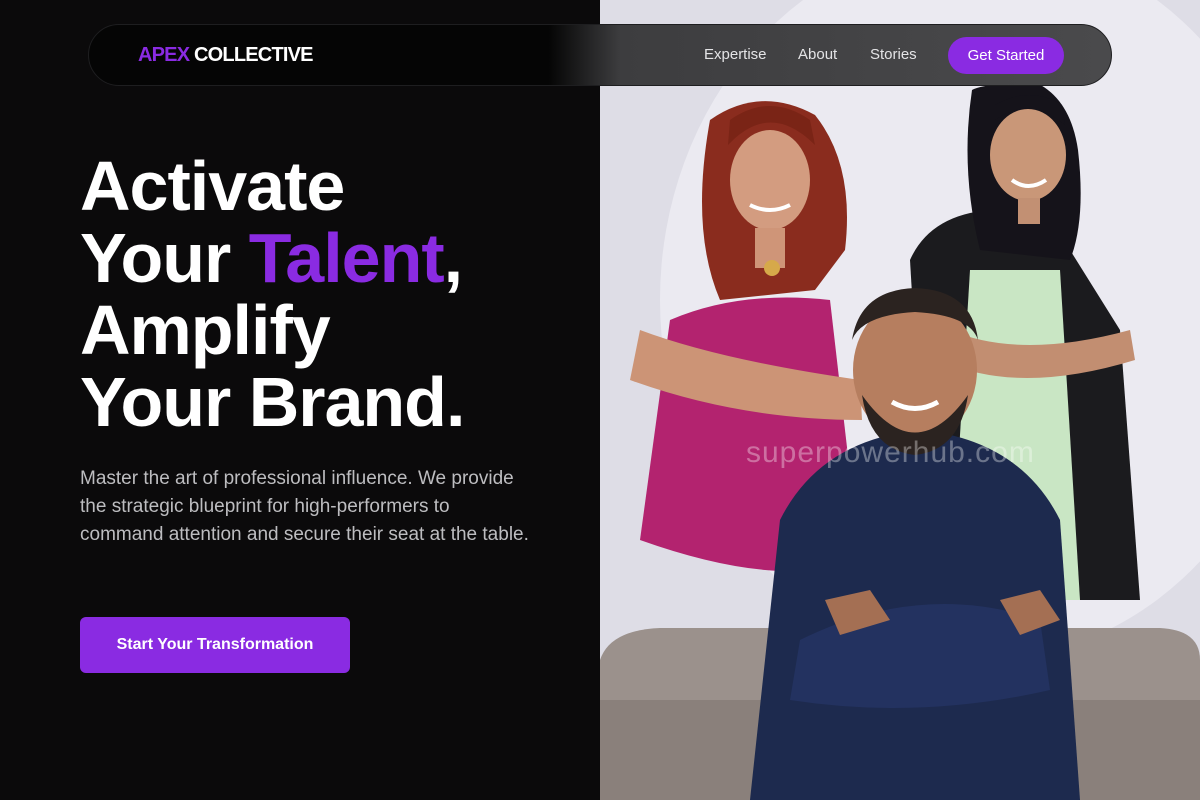 The image size is (1200, 800). Describe the element at coordinates (205, 330) in the screenshot. I see `headline-line-3: Amplify` at that location.